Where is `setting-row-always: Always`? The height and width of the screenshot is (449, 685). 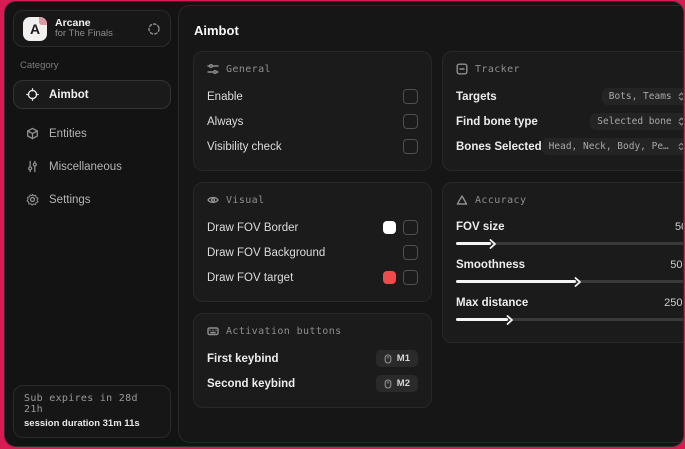
setting-row-always: Always is located at coordinates (312, 121).